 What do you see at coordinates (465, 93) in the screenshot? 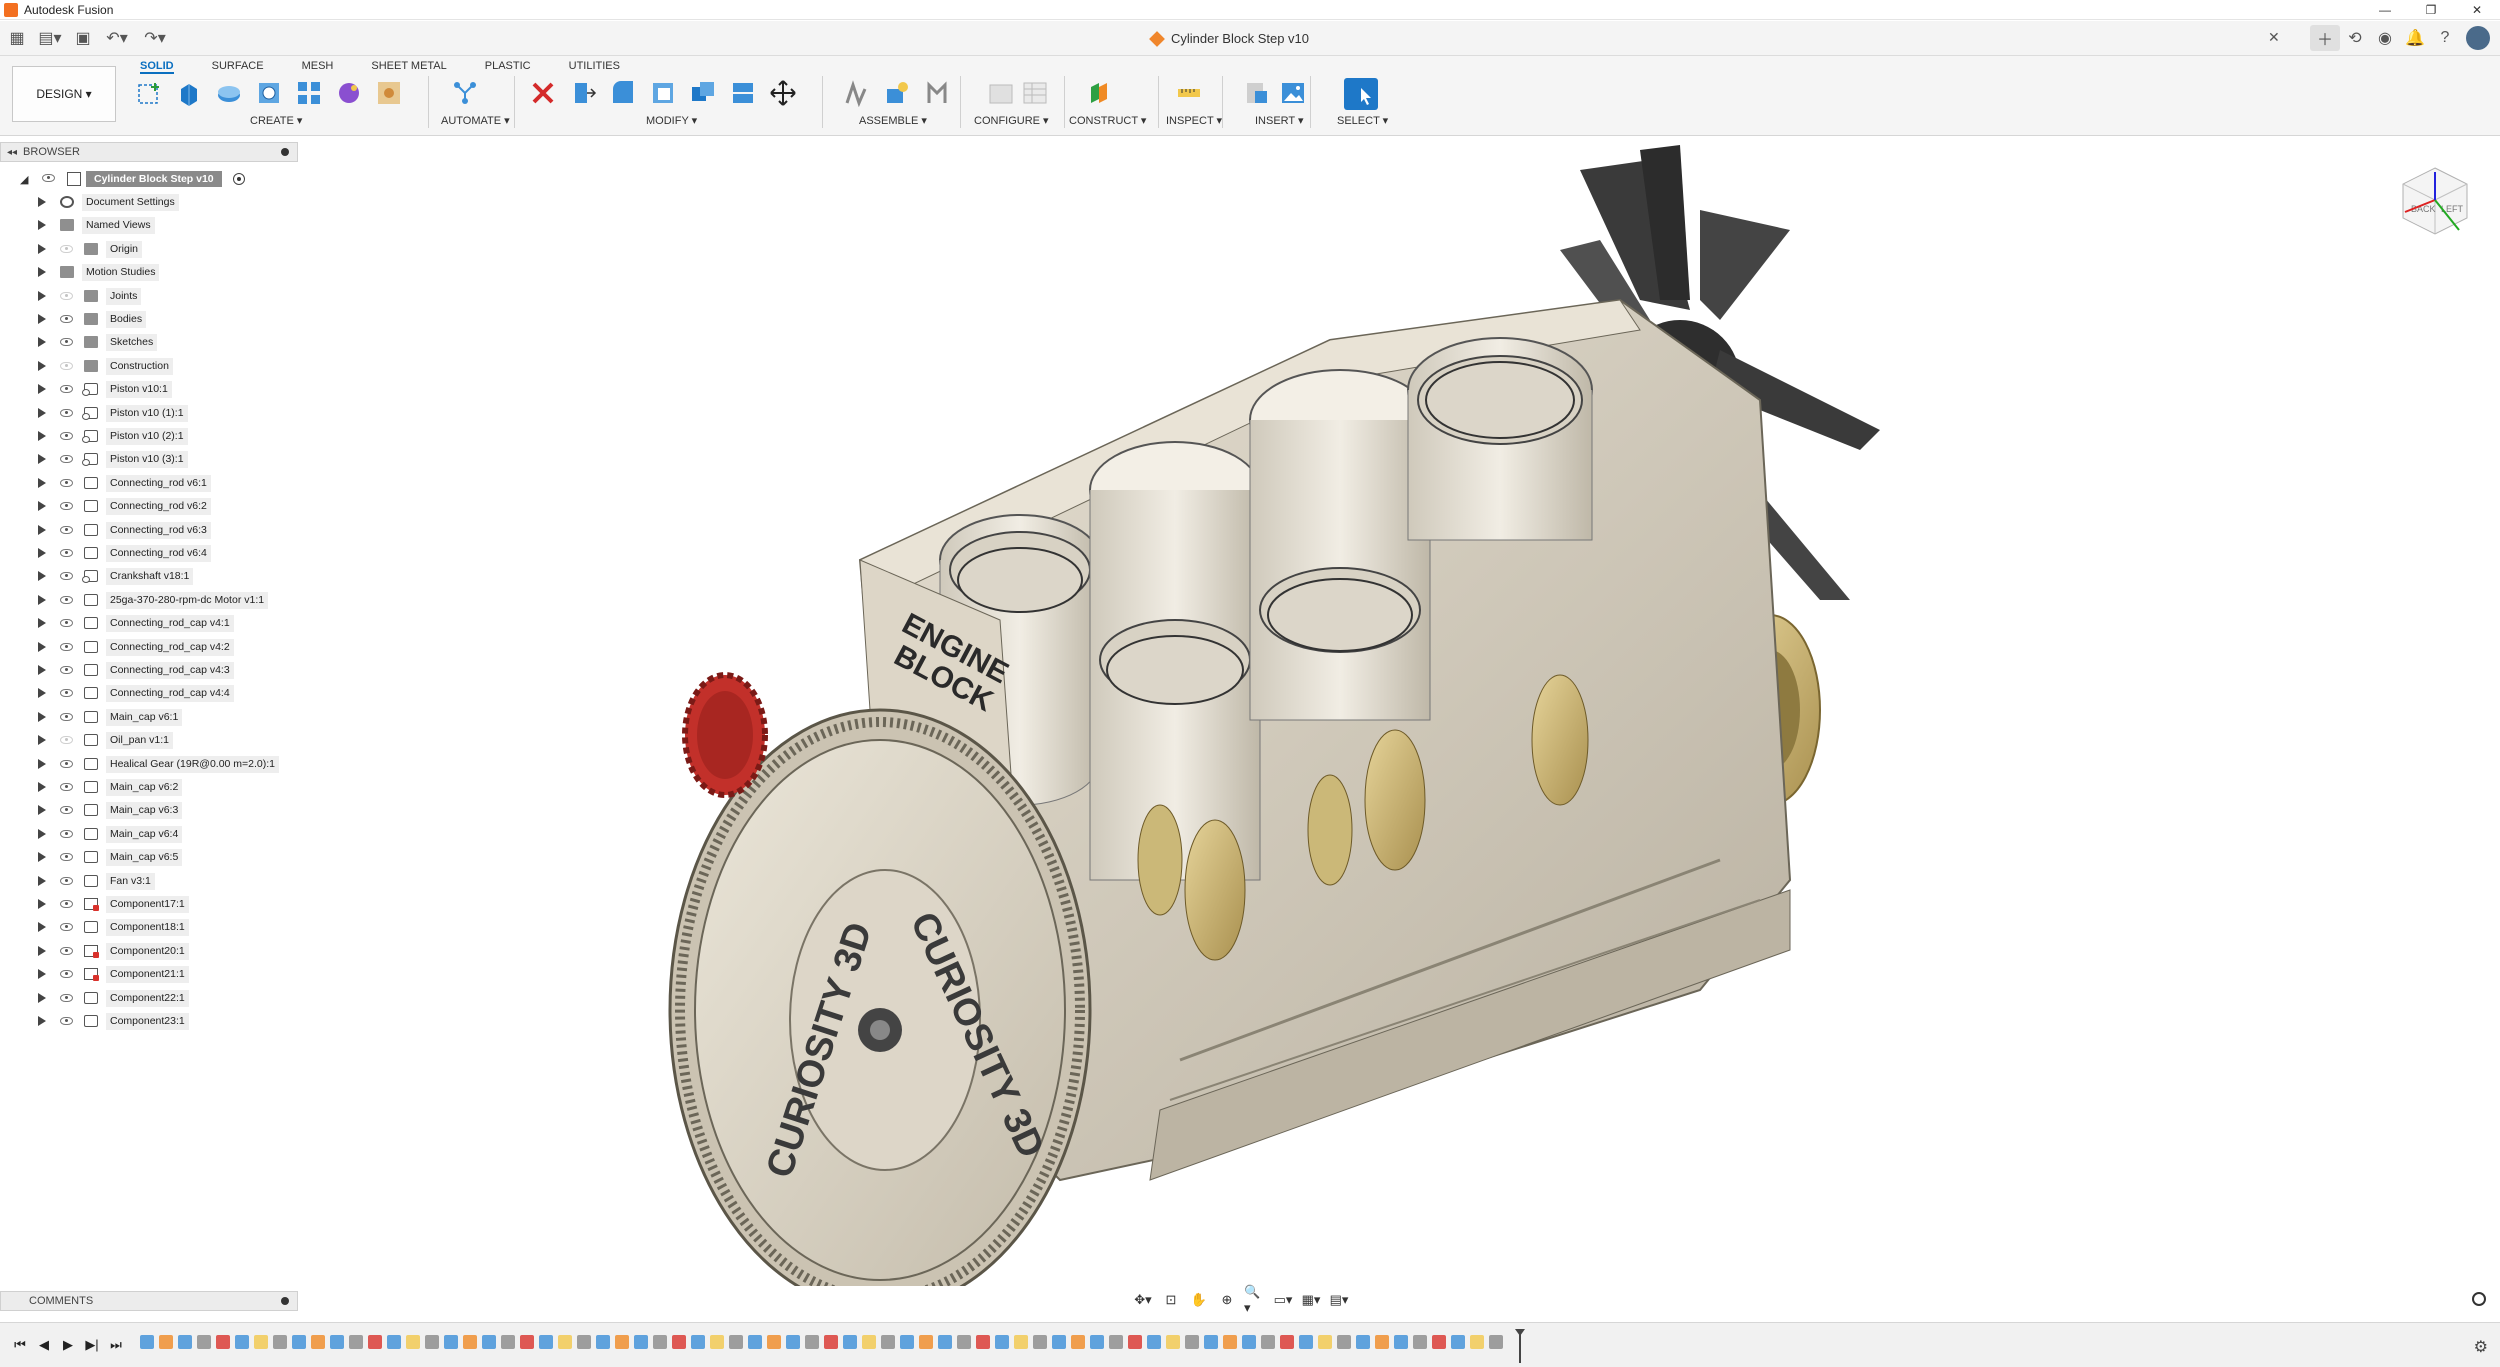
I see `automate-icon` at bounding box center [465, 93].